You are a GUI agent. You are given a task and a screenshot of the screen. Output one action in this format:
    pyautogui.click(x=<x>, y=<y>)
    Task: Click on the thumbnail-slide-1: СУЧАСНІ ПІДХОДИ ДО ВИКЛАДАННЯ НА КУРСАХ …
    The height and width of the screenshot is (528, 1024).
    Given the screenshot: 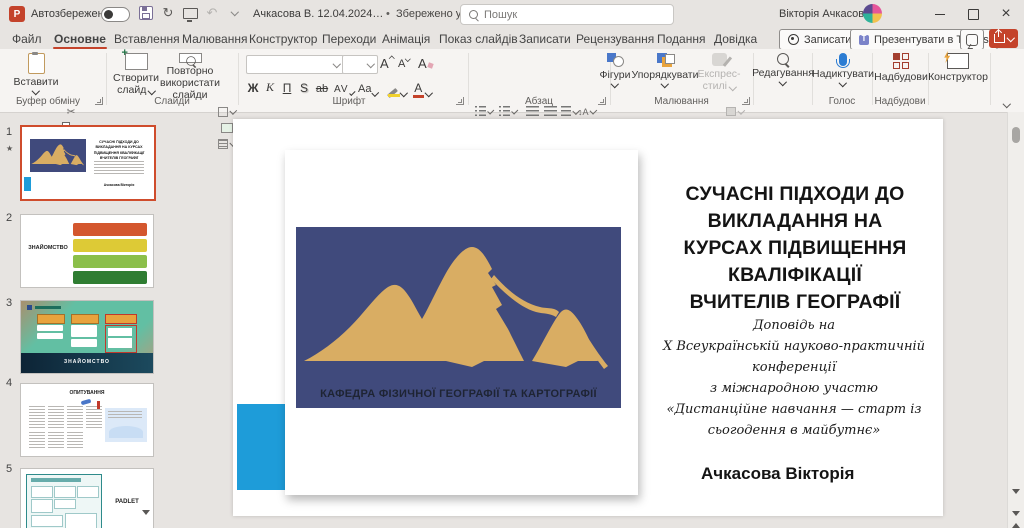 What is the action you would take?
    pyautogui.click(x=88, y=163)
    